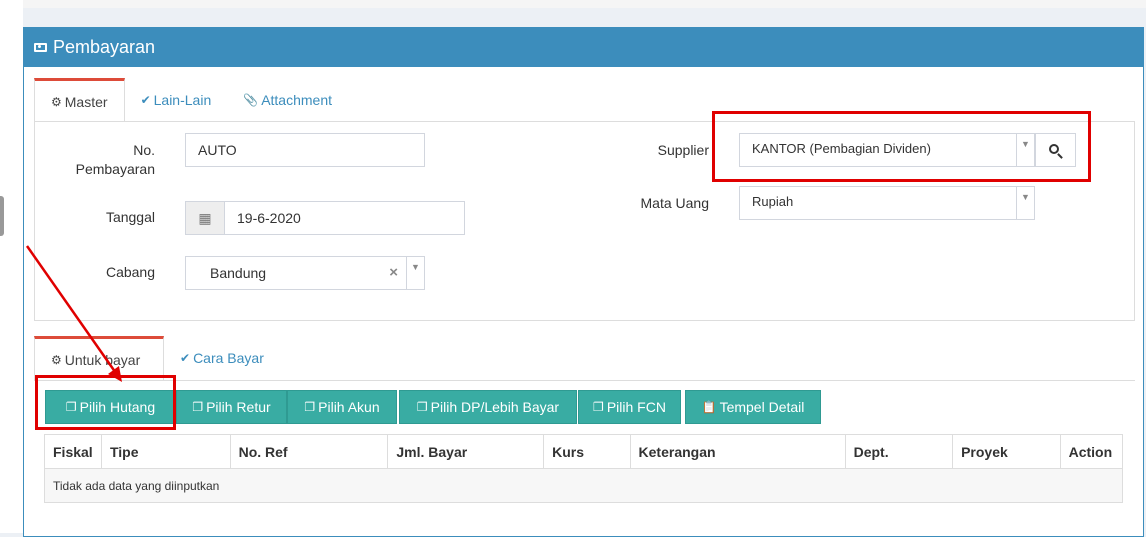 Image resolution: width=1146 pixels, height=537 pixels. I want to click on column-header: No. Ref, so click(309, 451).